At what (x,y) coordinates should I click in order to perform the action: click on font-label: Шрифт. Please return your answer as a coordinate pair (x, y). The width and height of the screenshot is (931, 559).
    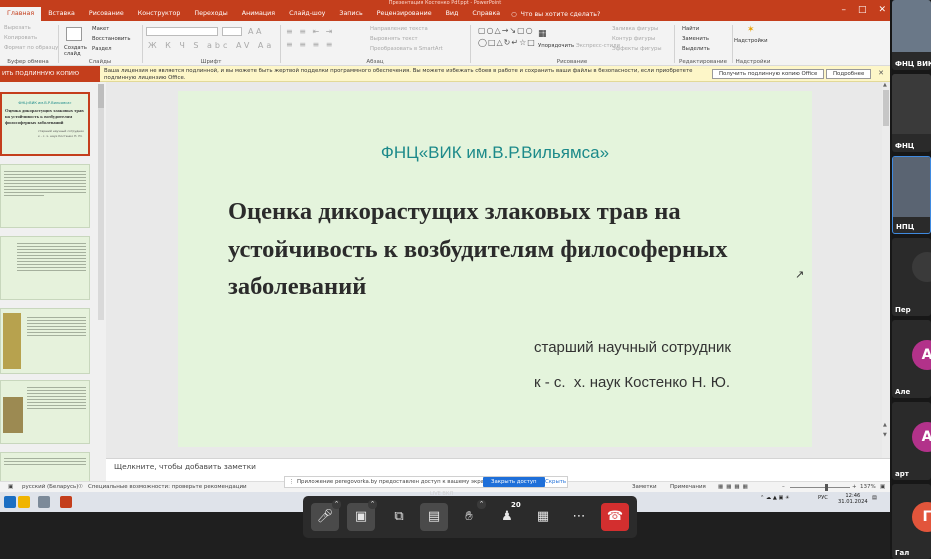
    Looking at the image, I should click on (211, 62).